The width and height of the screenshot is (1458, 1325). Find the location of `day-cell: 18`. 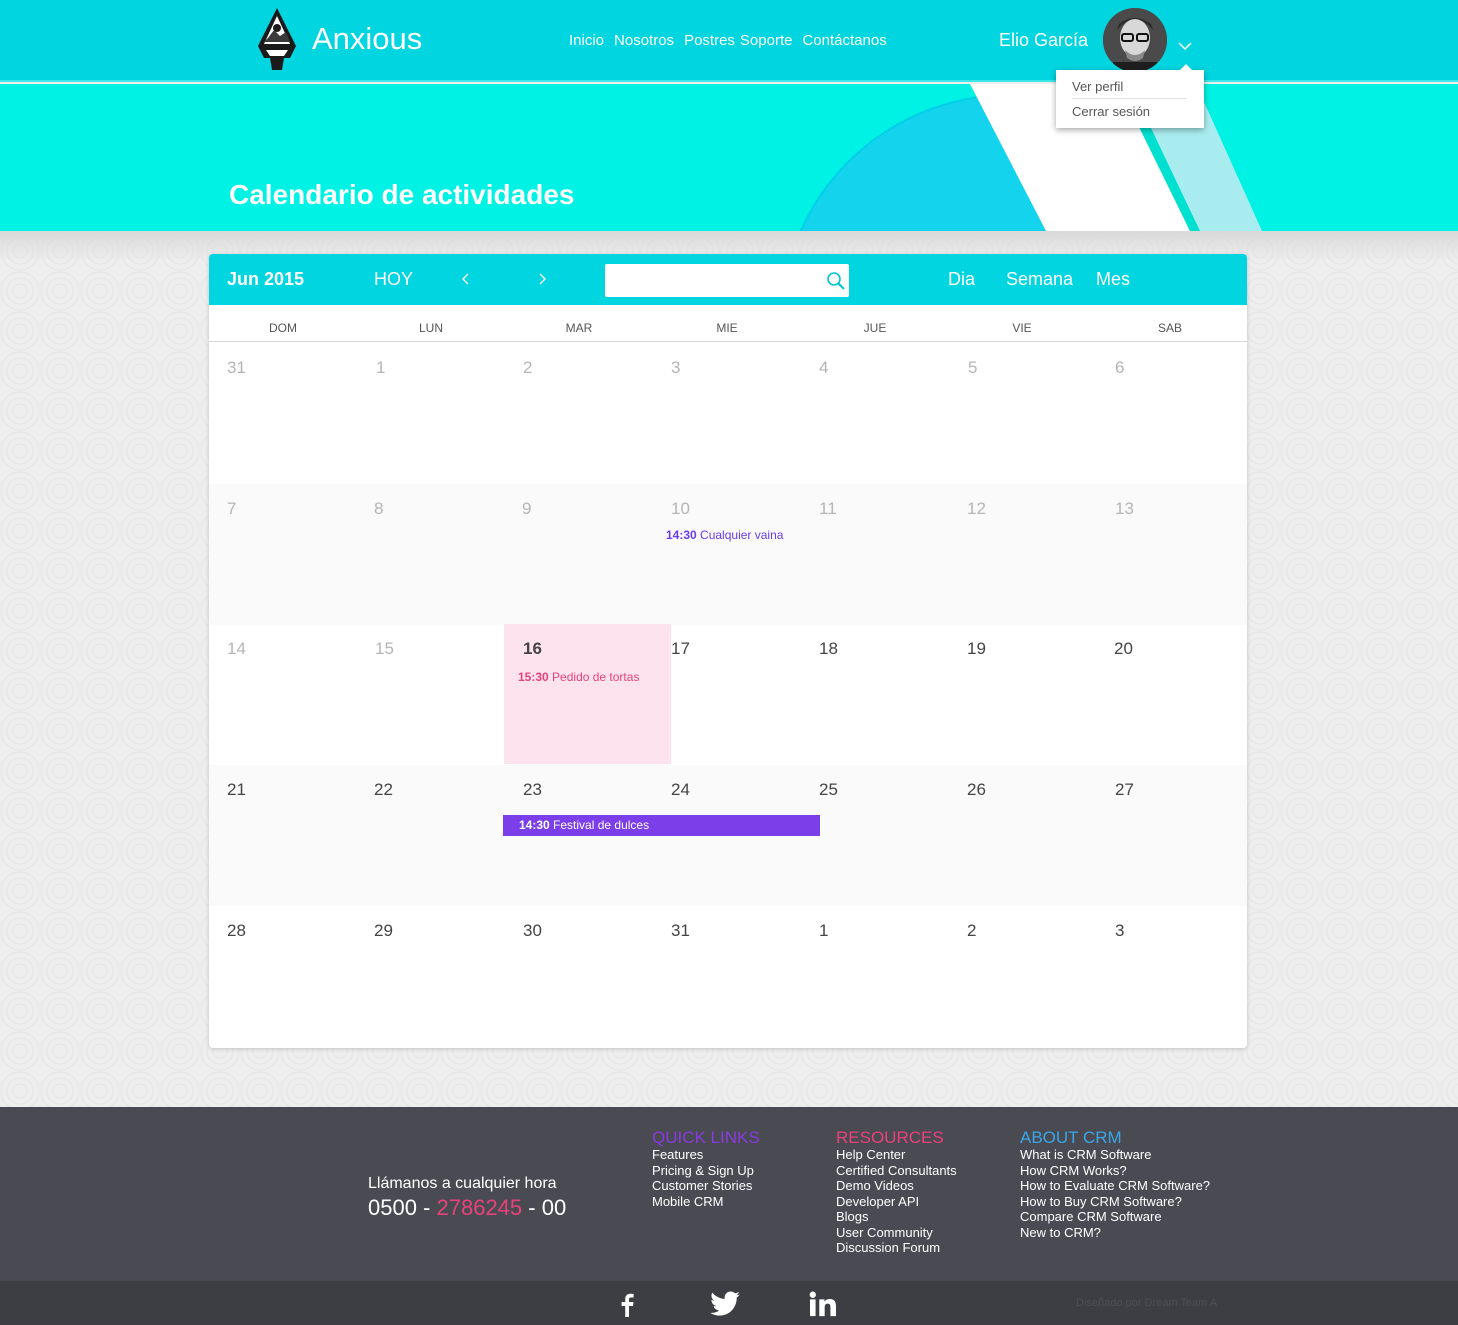

day-cell: 18 is located at coordinates (828, 649).